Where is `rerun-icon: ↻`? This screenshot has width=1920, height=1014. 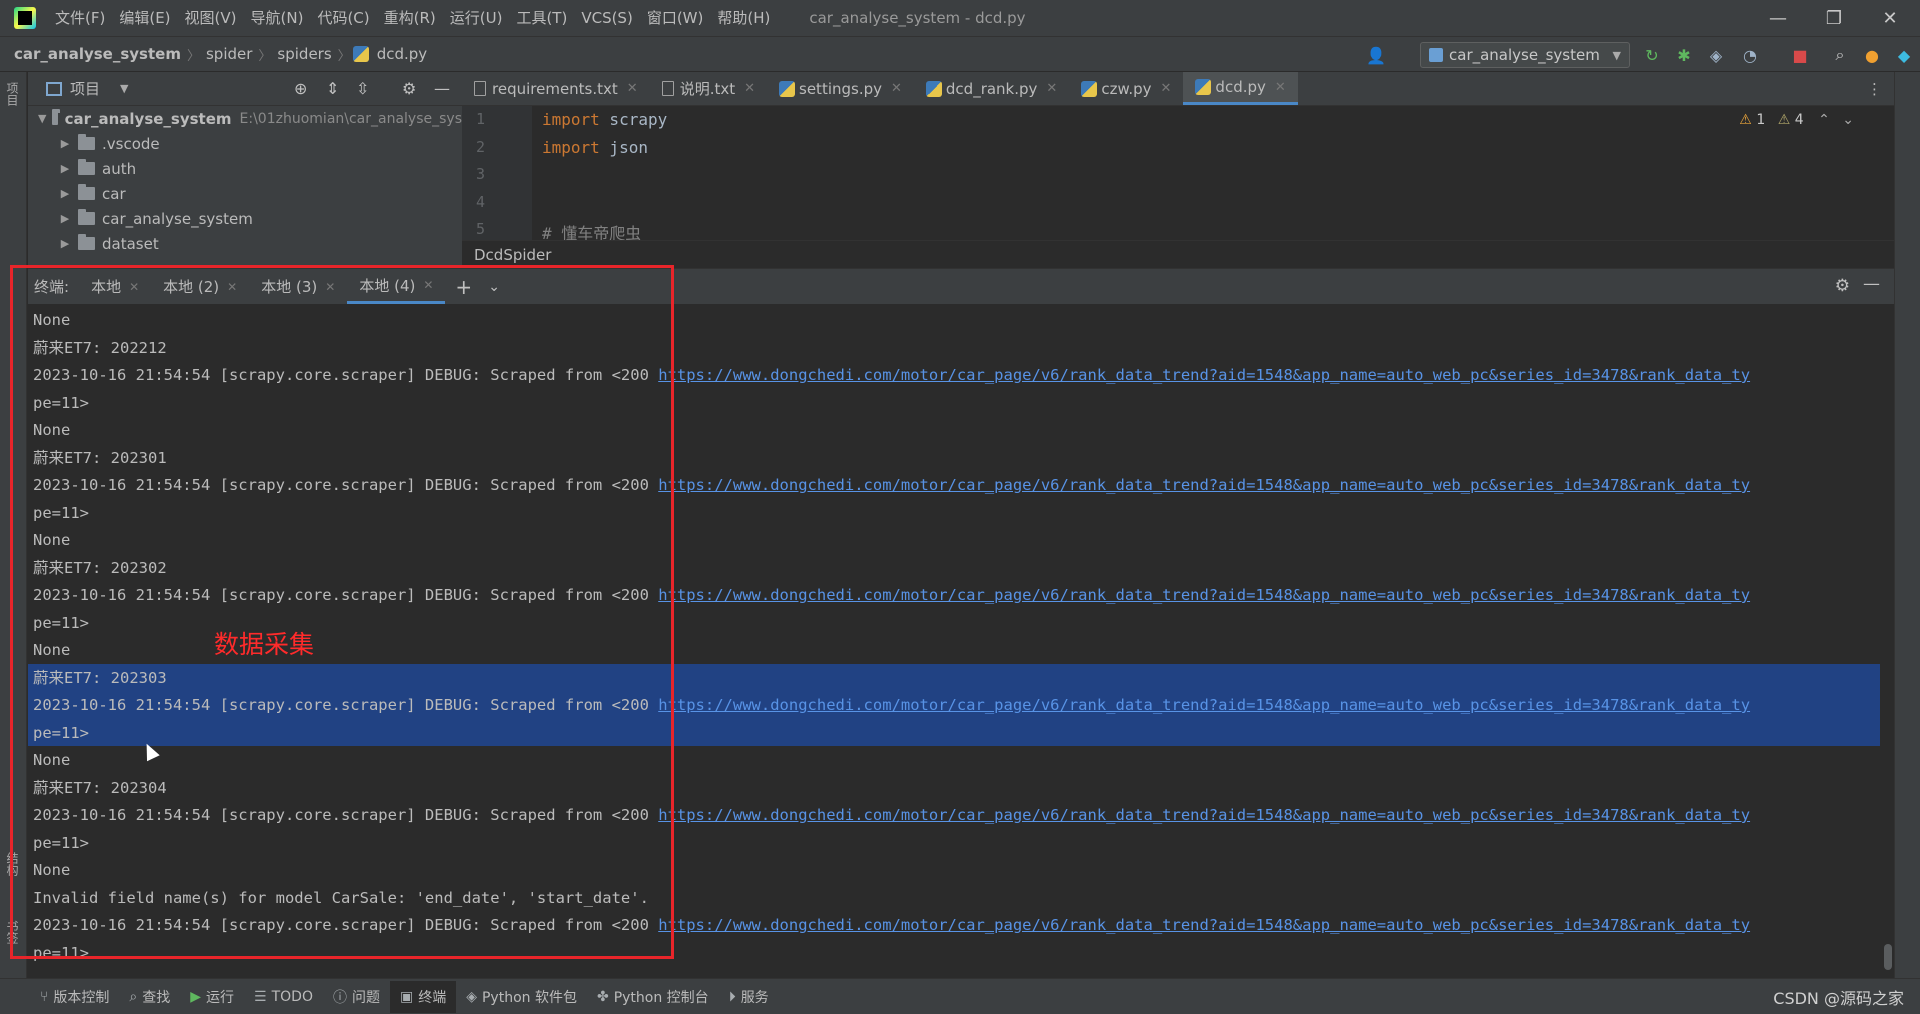
rerun-icon: ↻ is located at coordinates (1652, 55).